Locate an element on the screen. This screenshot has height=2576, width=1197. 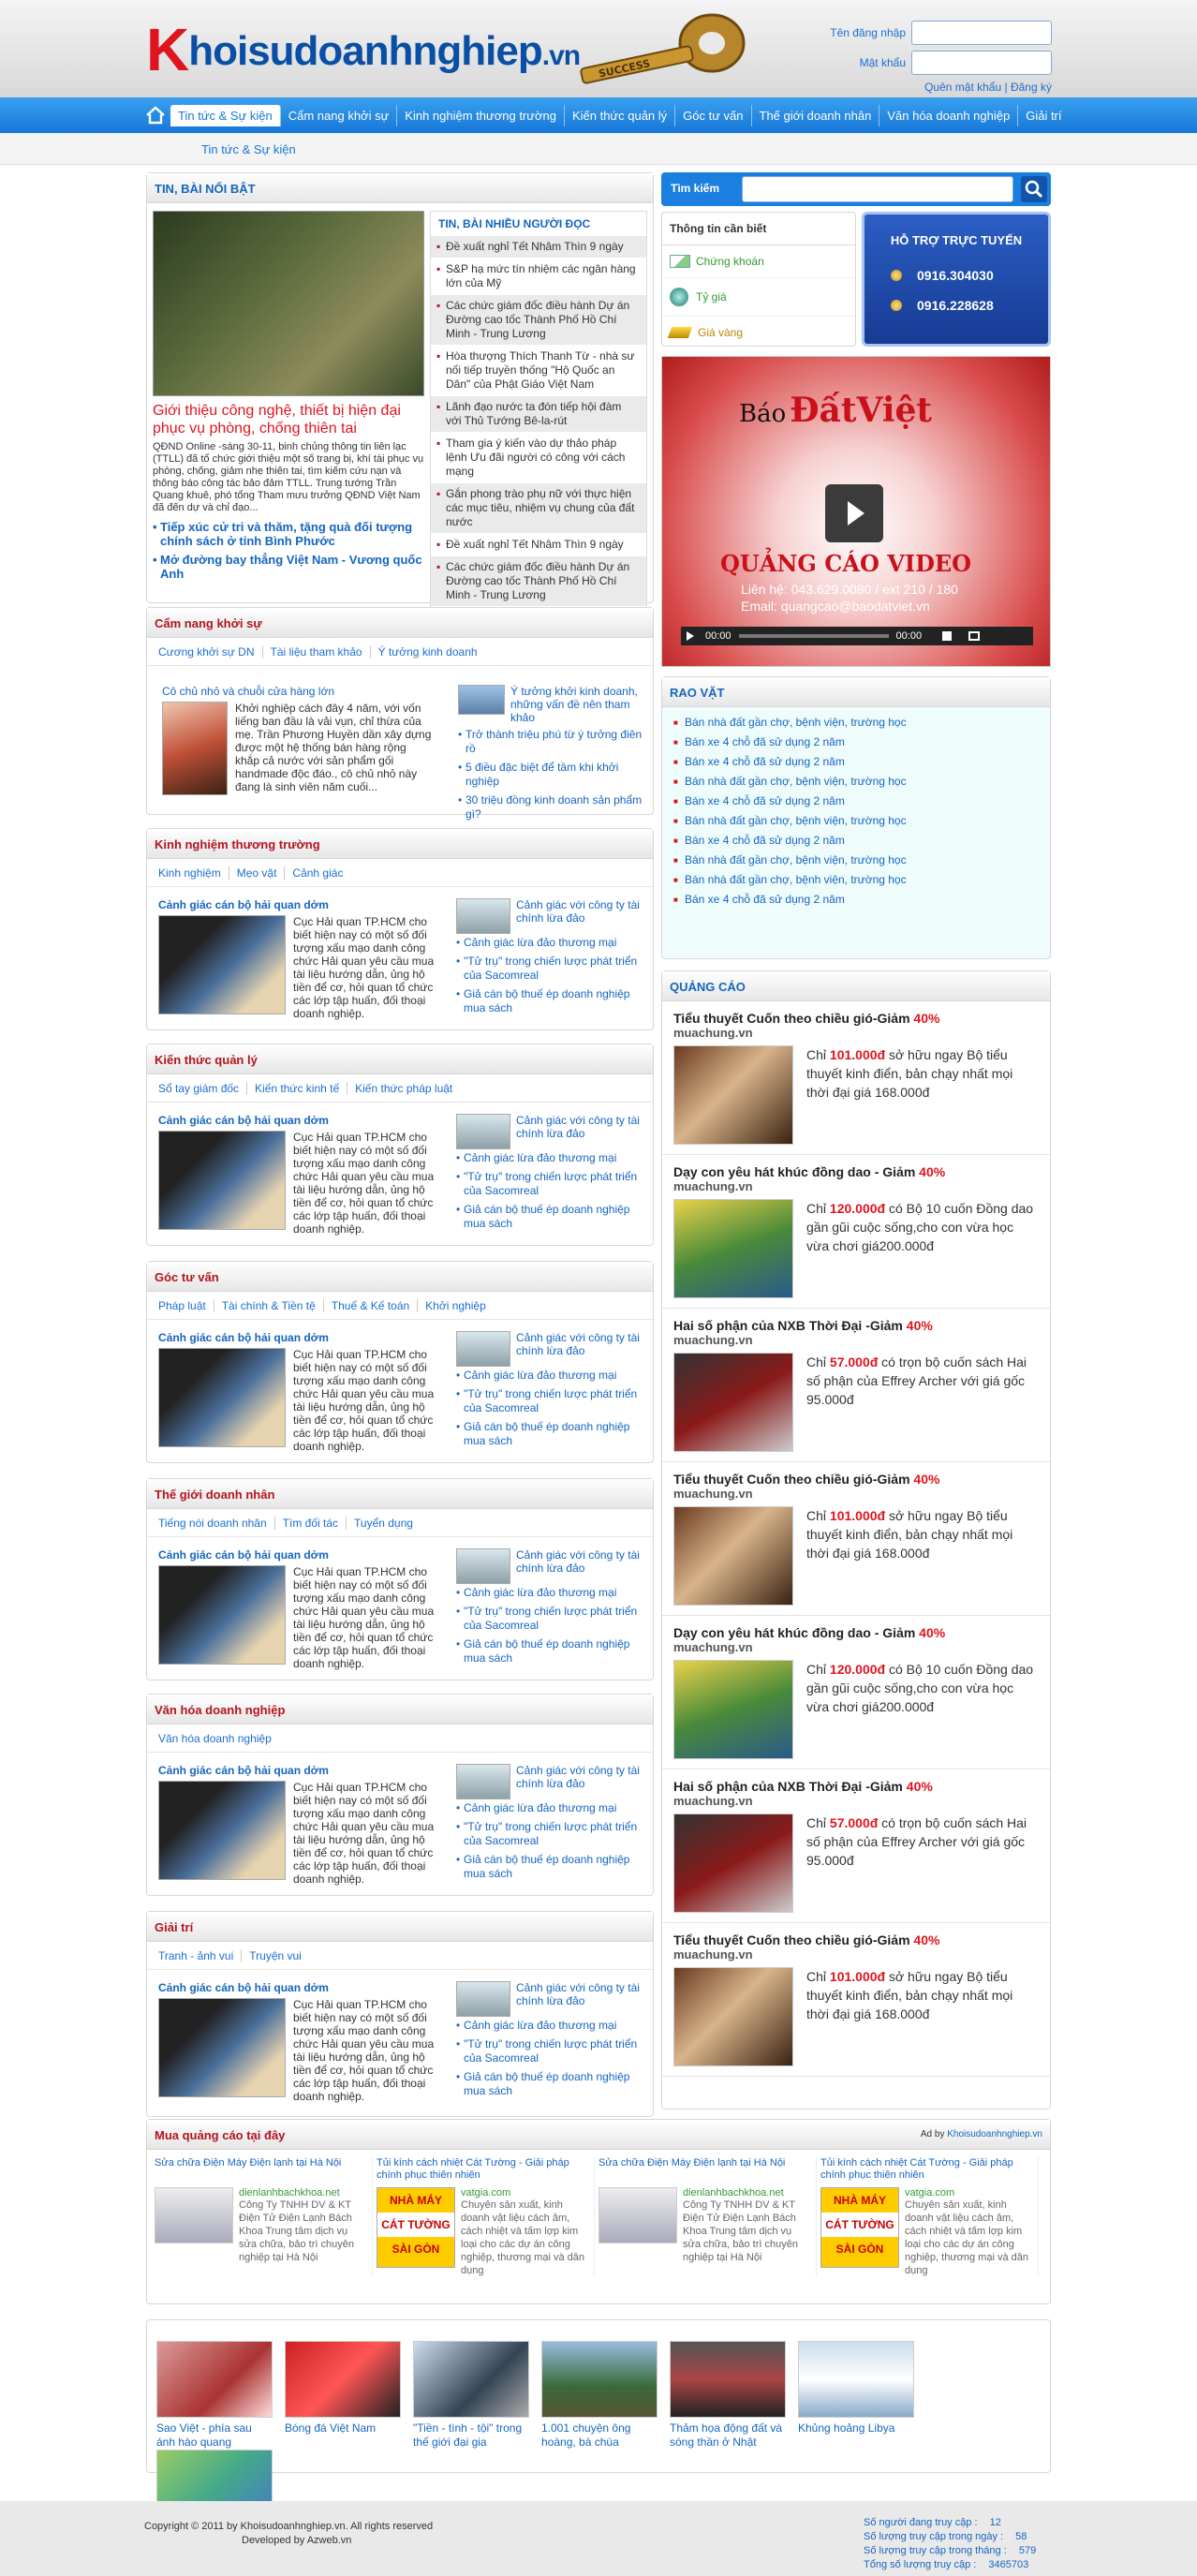
section-heading: Văn hóa doanh nghiệp is located at coordinates (220, 1710).